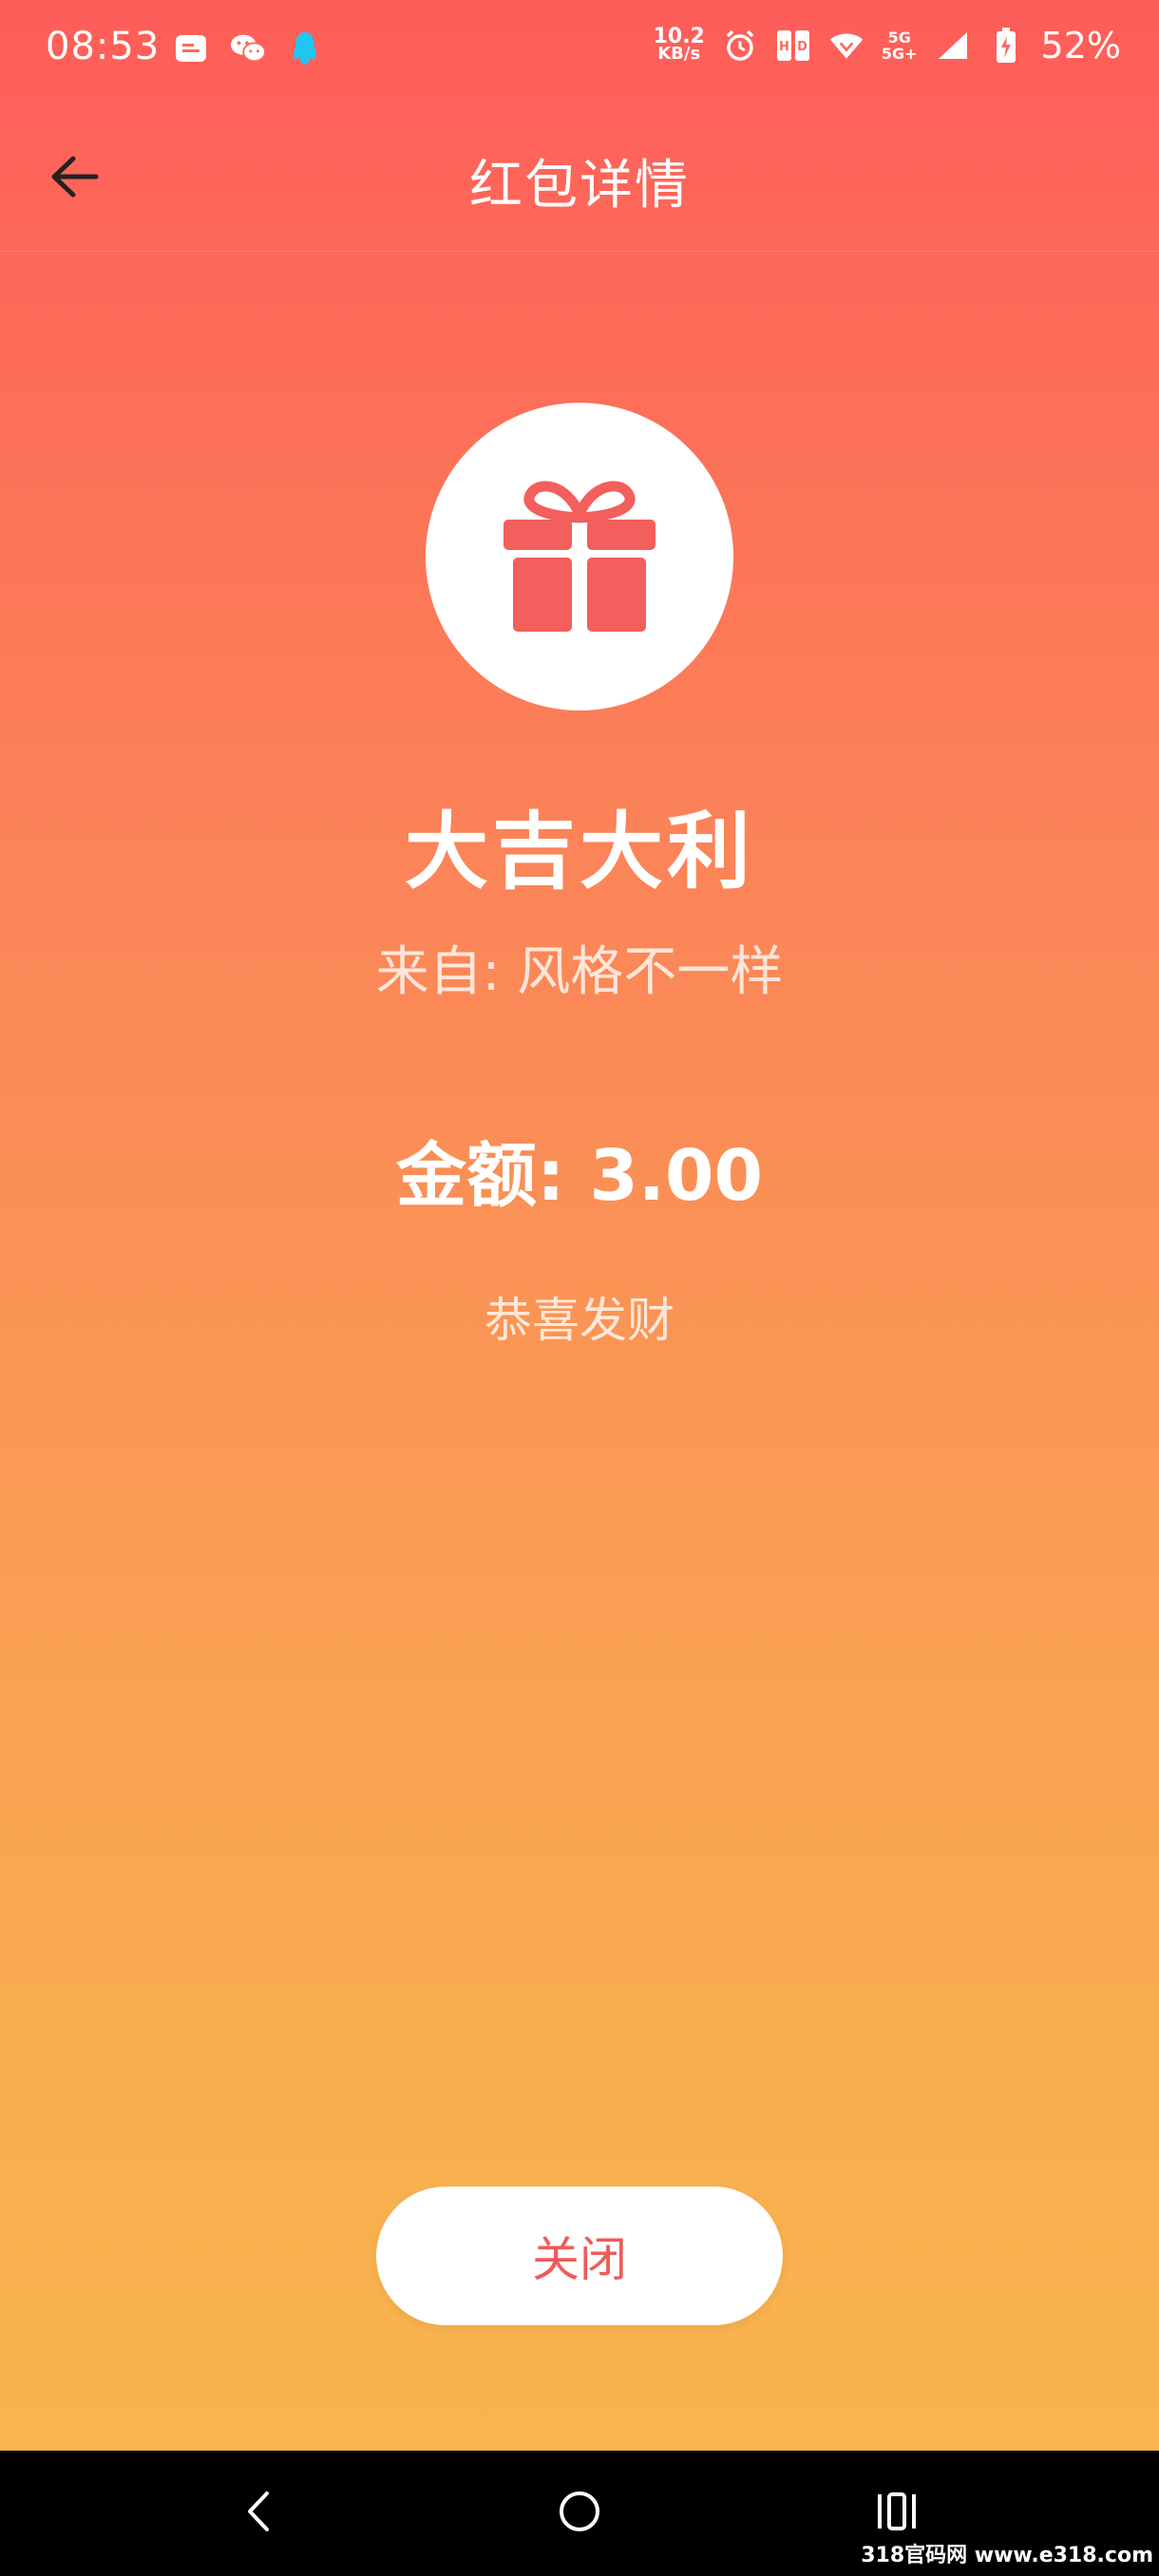 The width and height of the screenshot is (1159, 2576). Describe the element at coordinates (953, 46) in the screenshot. I see `signal-icon` at that location.